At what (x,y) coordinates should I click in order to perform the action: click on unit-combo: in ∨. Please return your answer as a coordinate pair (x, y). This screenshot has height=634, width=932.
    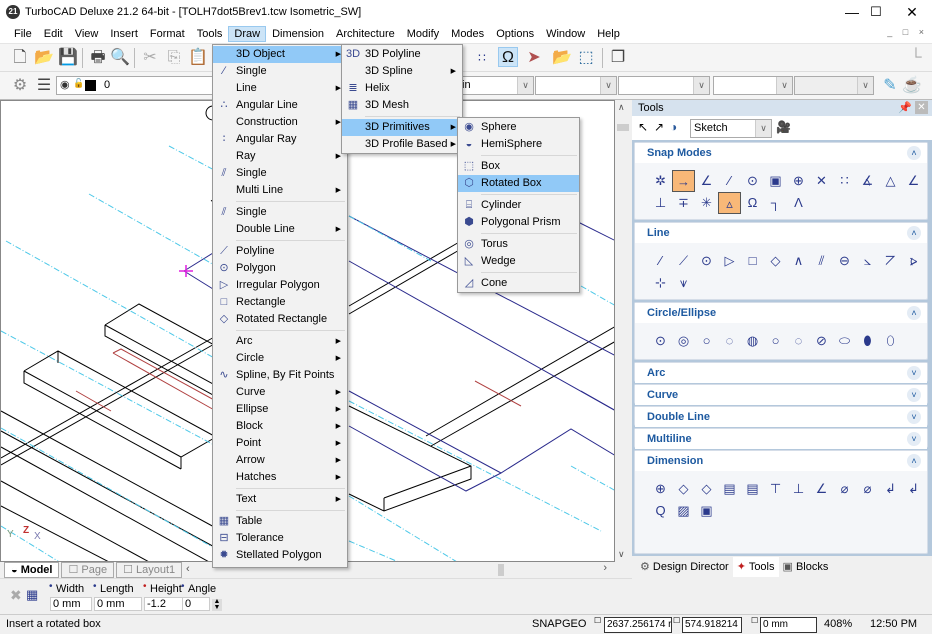
    Looking at the image, I should click on (496, 85).